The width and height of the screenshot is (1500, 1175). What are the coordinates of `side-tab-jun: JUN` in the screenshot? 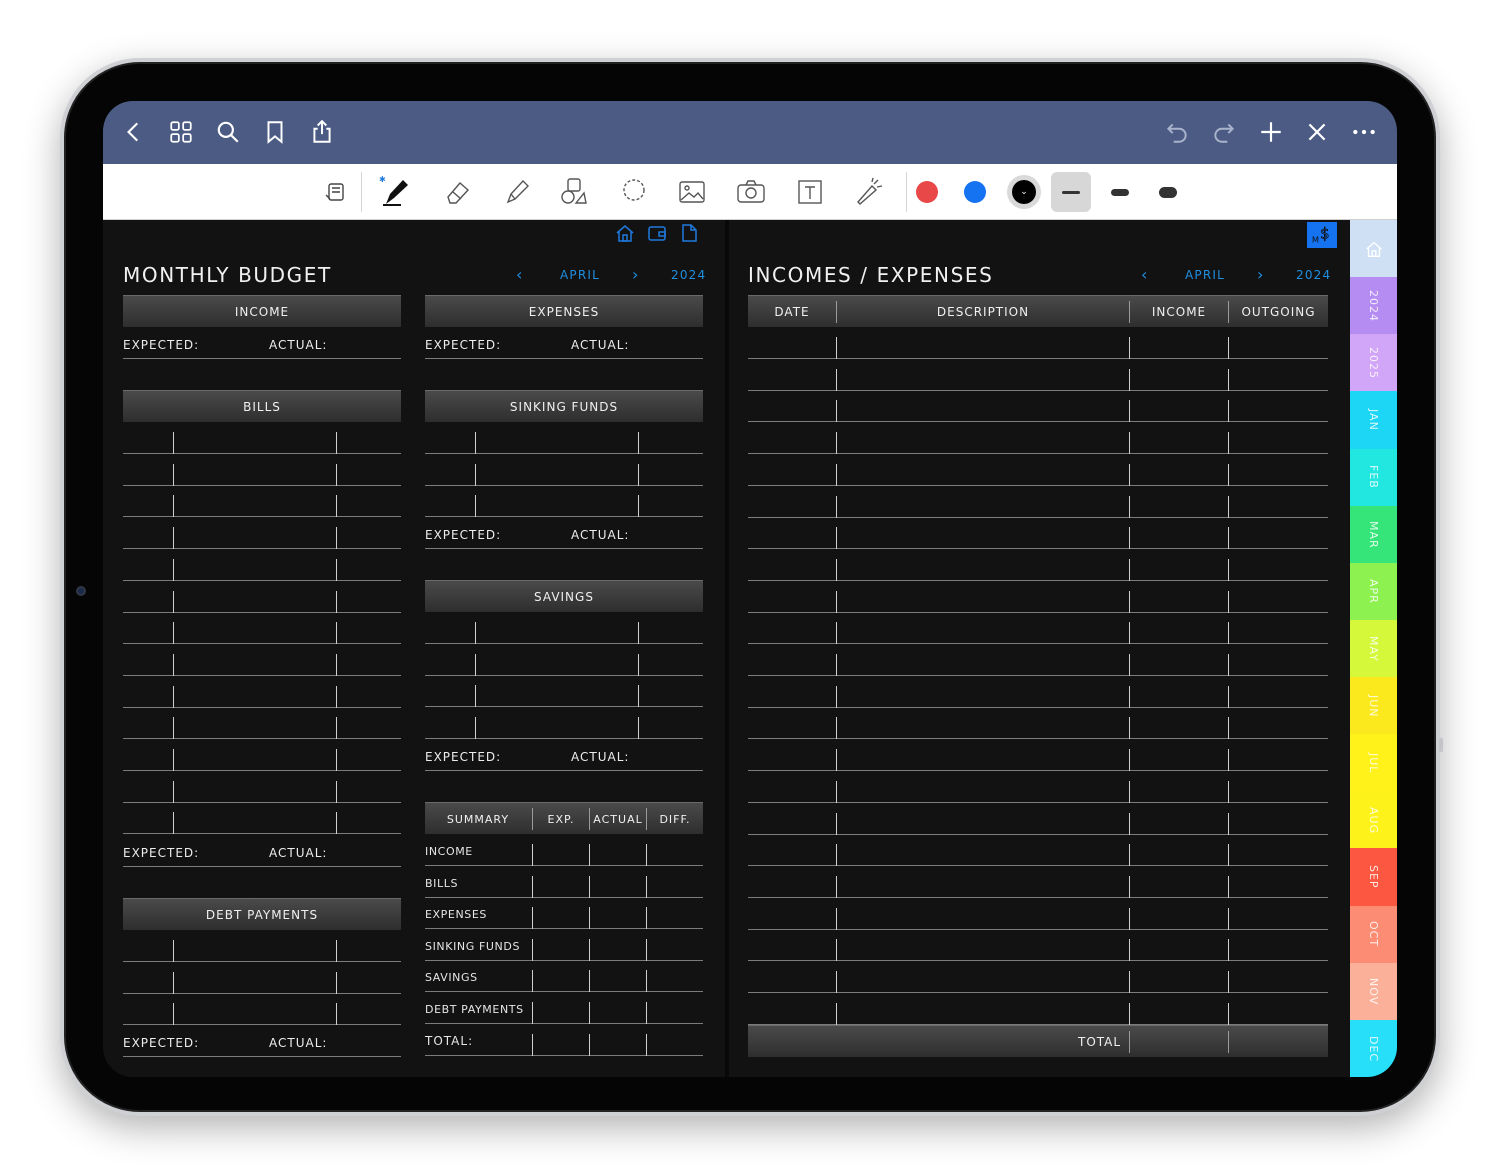 It's located at (1373, 706).